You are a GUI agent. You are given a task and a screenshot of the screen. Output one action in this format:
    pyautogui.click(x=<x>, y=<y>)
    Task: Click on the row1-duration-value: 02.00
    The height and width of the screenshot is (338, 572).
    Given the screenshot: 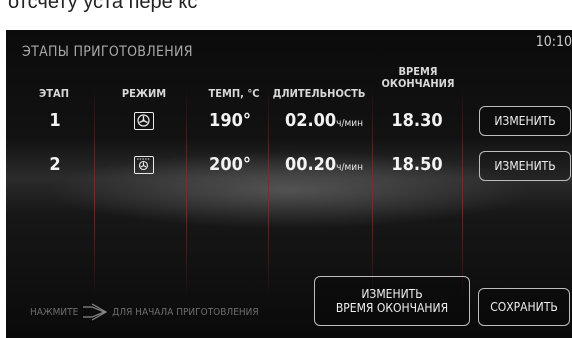 What is the action you would take?
    pyautogui.click(x=310, y=120)
    